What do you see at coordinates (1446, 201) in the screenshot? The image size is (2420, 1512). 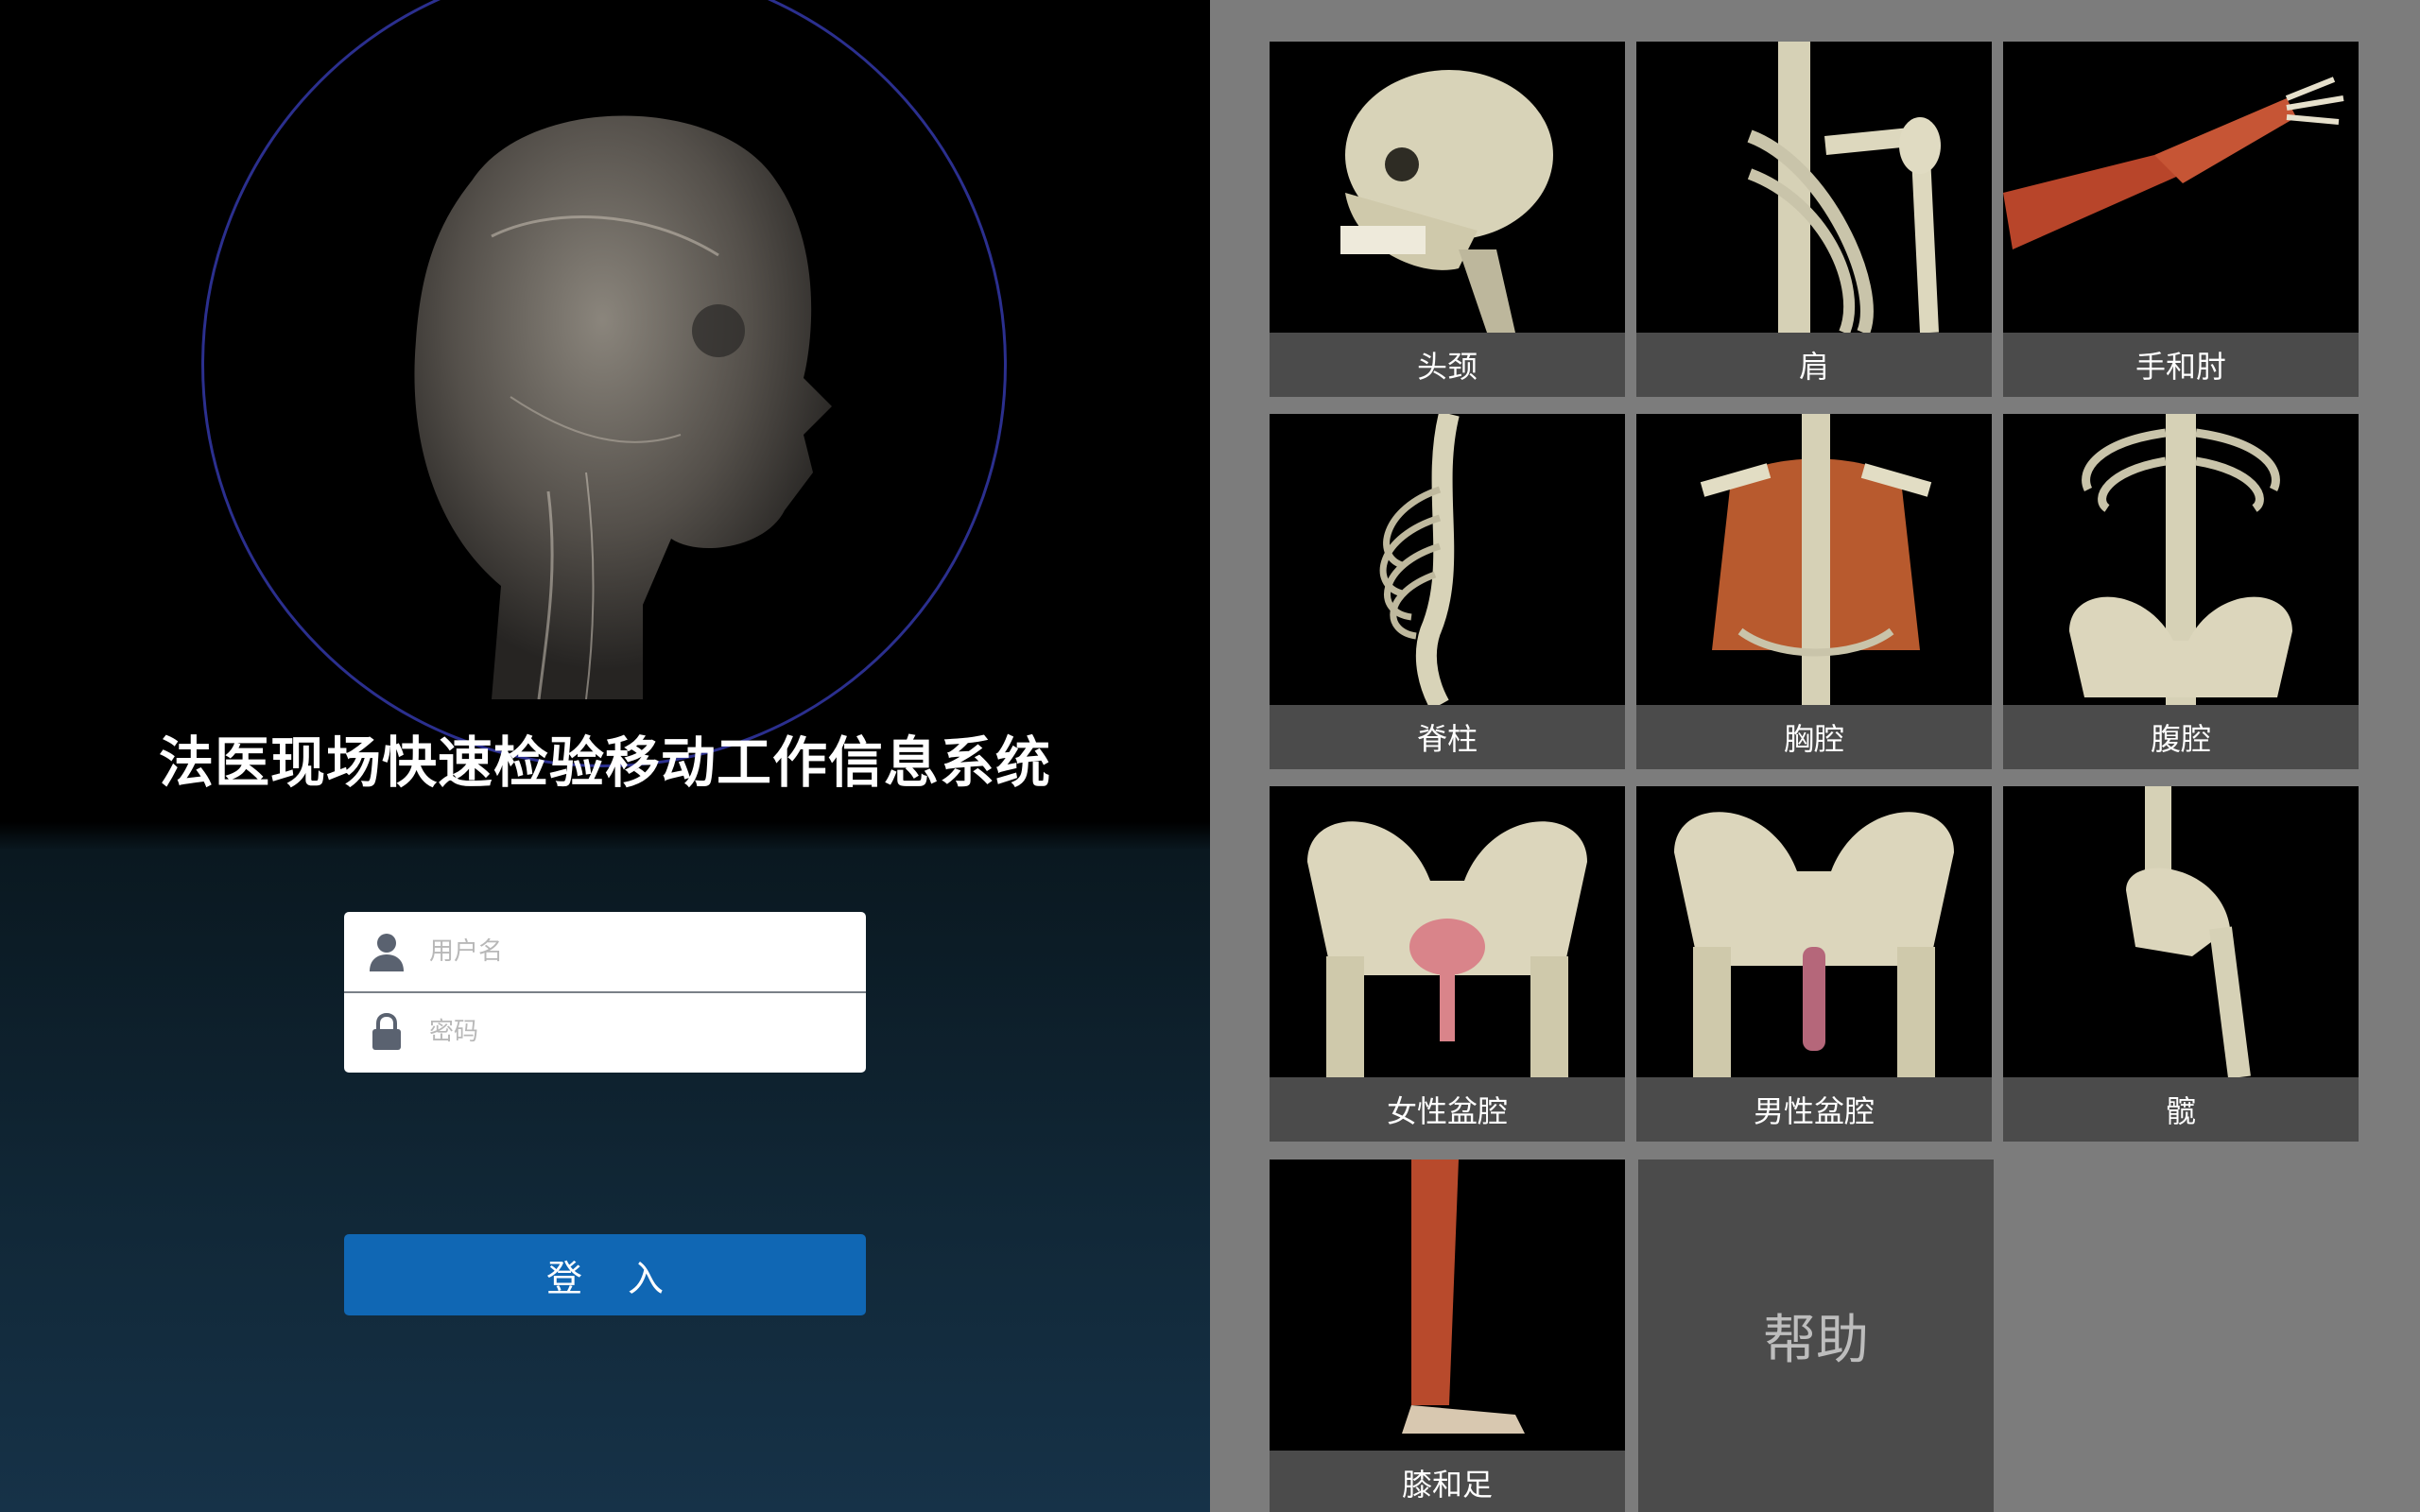 I see `head-neck-image` at bounding box center [1446, 201].